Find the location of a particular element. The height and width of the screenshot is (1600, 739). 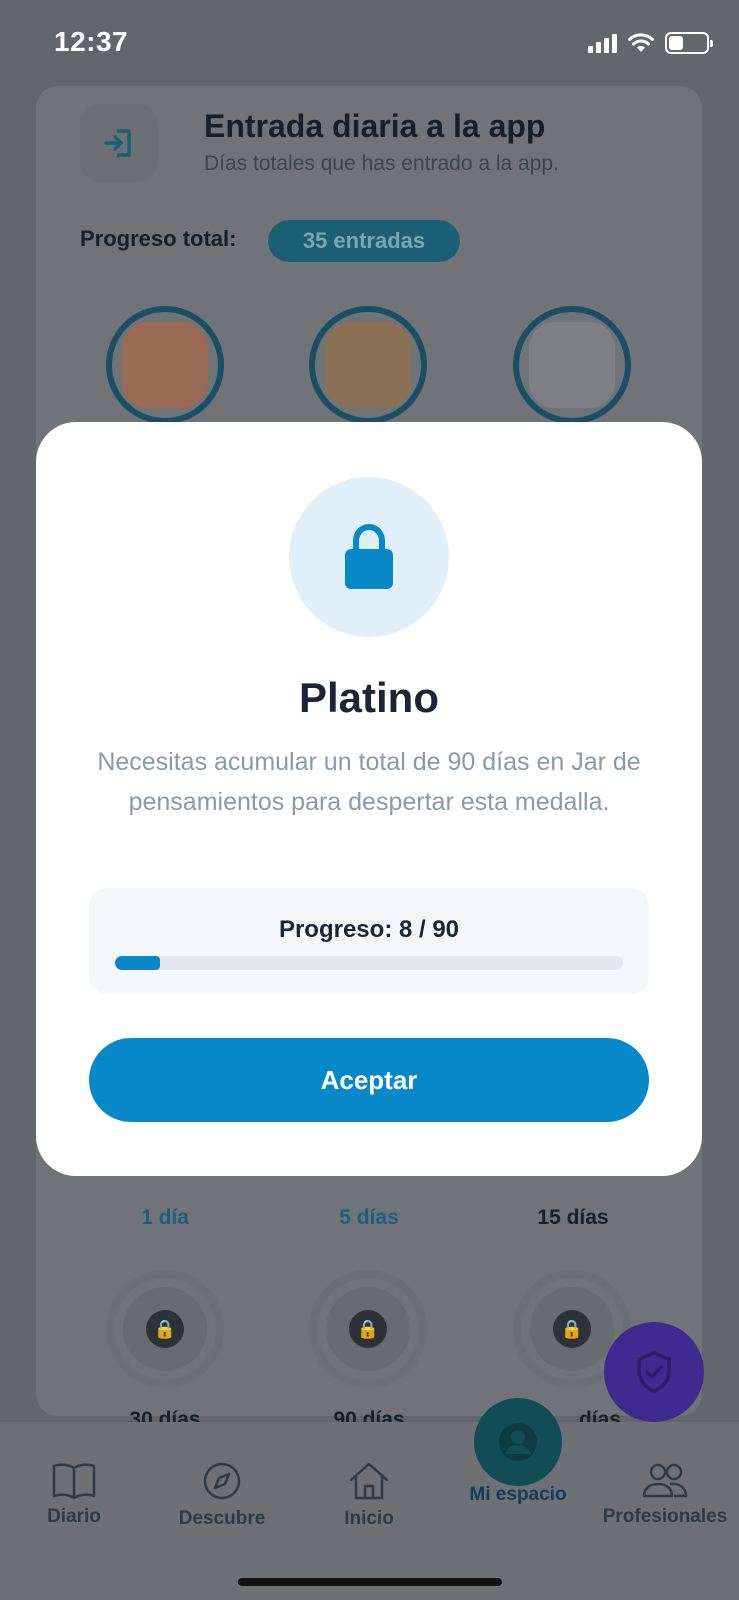

lock-icon-container is located at coordinates (369, 557).